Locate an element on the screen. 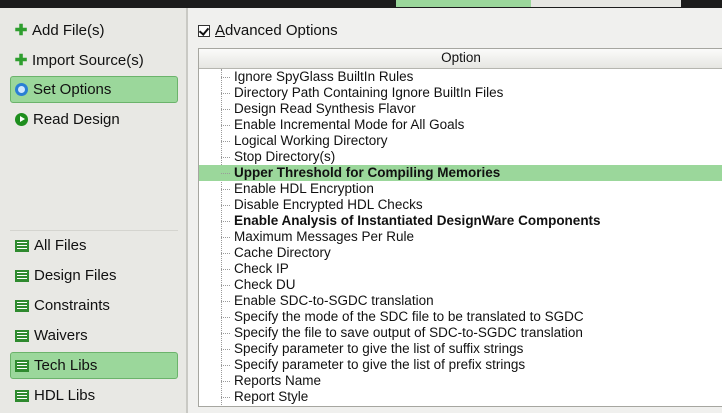 The image size is (722, 413). advanced-options-toggle: Advanced Options is located at coordinates (268, 30).